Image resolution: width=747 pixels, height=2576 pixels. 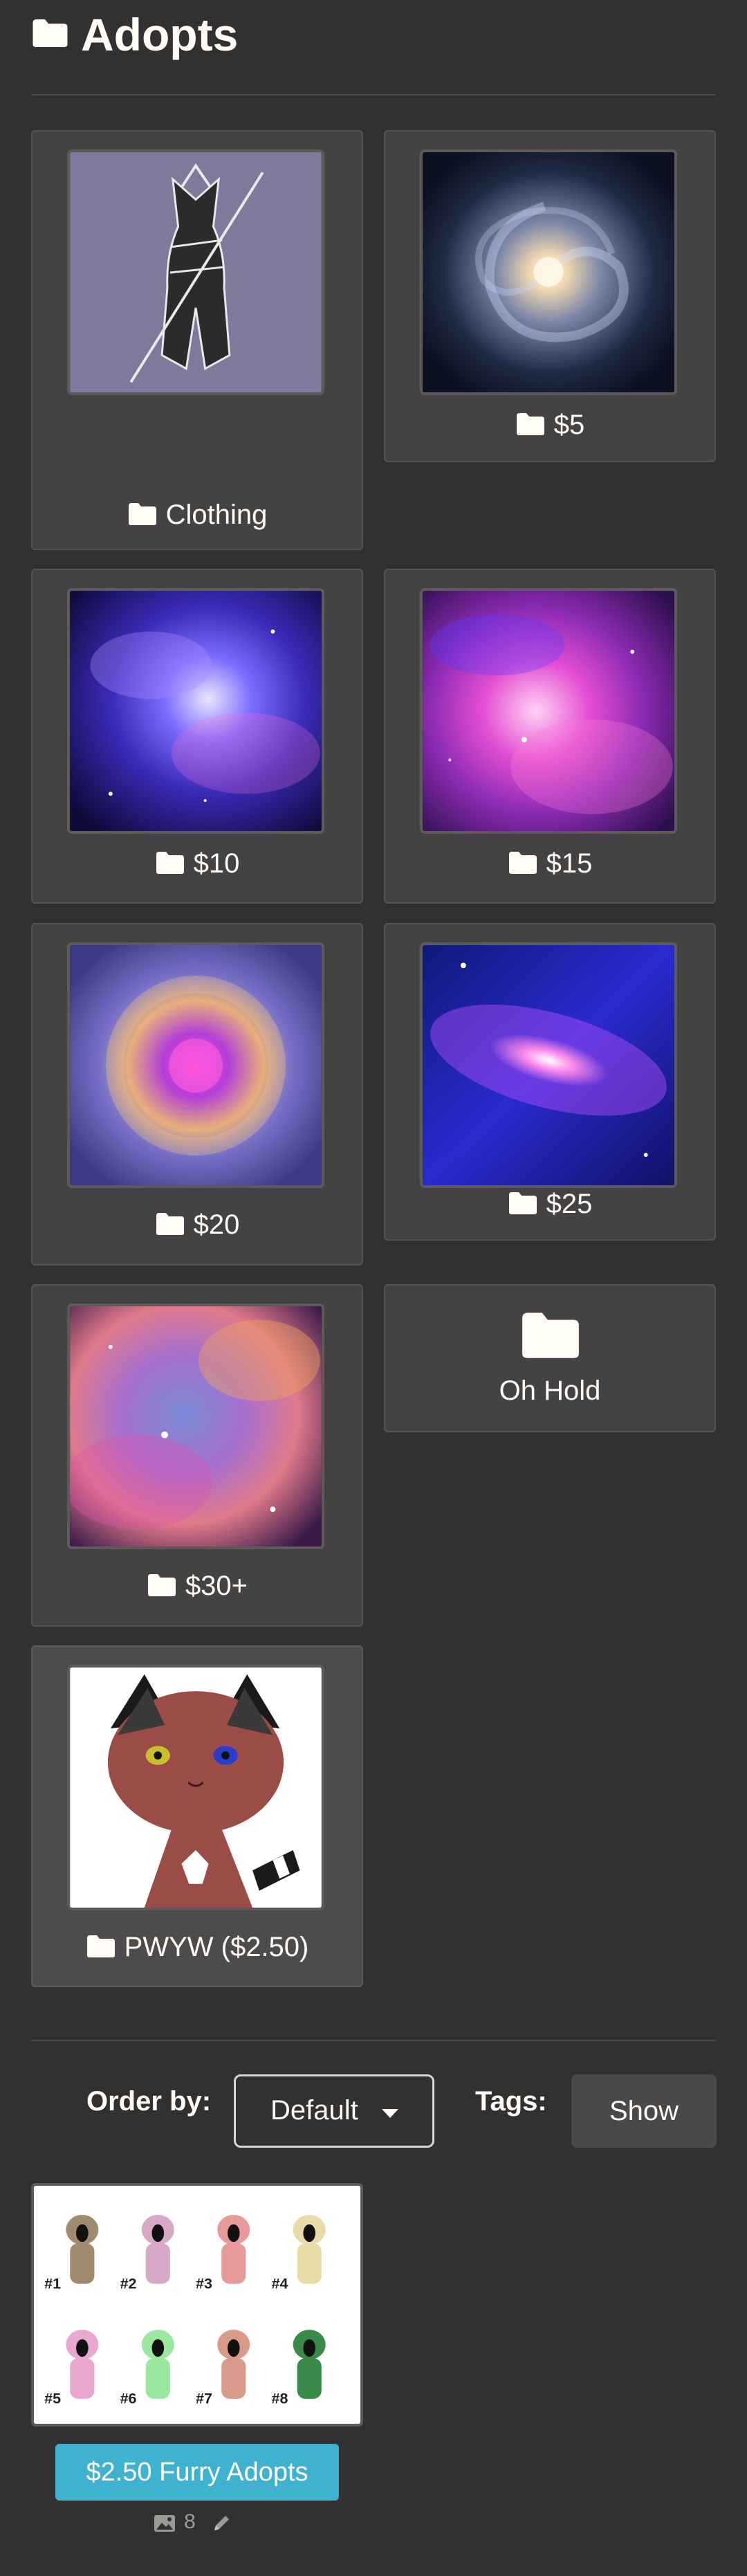 I want to click on adopts-sheet-image: #1 #2 #3 #4 #5 #6 #7 #8, so click(x=197, y=2305).